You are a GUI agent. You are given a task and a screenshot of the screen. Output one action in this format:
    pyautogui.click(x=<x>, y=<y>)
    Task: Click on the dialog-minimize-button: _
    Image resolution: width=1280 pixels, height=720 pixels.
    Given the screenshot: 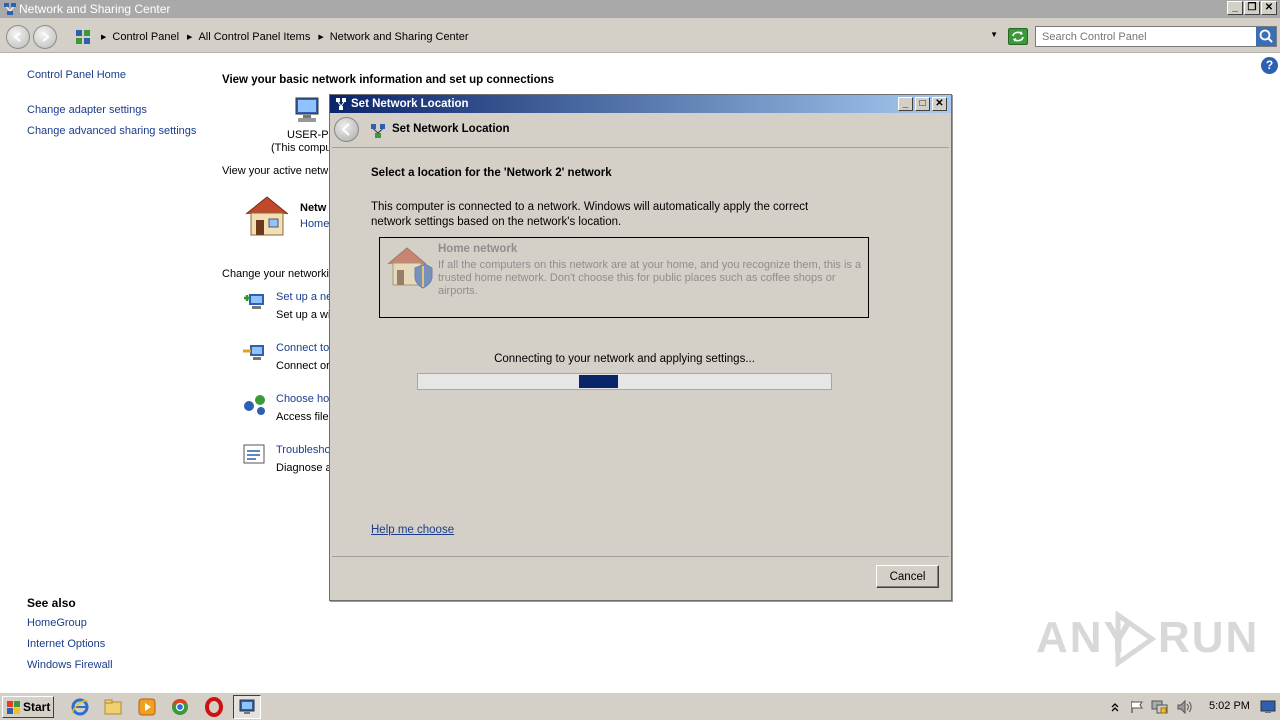 What is the action you would take?
    pyautogui.click(x=905, y=104)
    